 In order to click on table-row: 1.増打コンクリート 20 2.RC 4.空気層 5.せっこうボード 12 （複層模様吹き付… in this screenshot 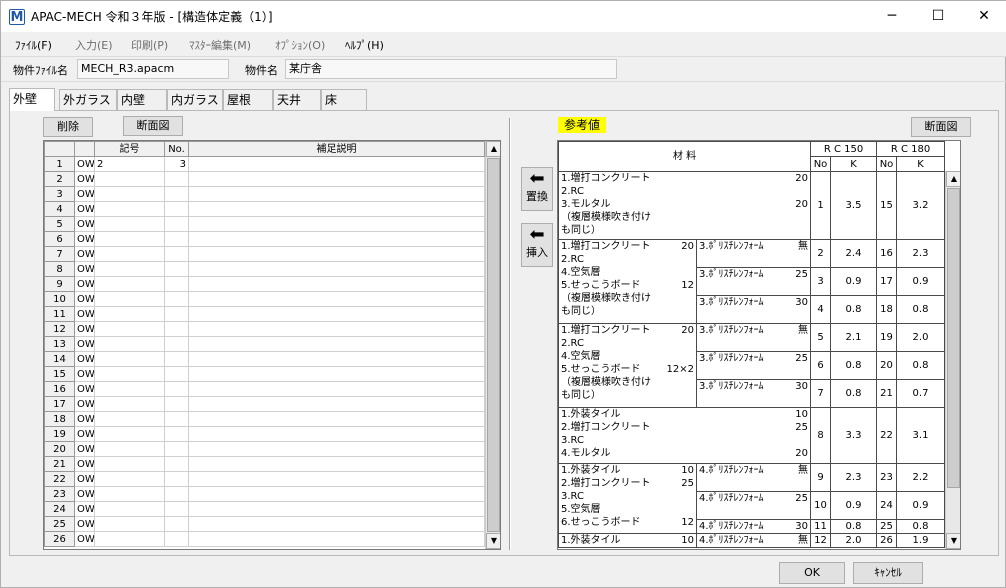, I will do `click(751, 281)`.